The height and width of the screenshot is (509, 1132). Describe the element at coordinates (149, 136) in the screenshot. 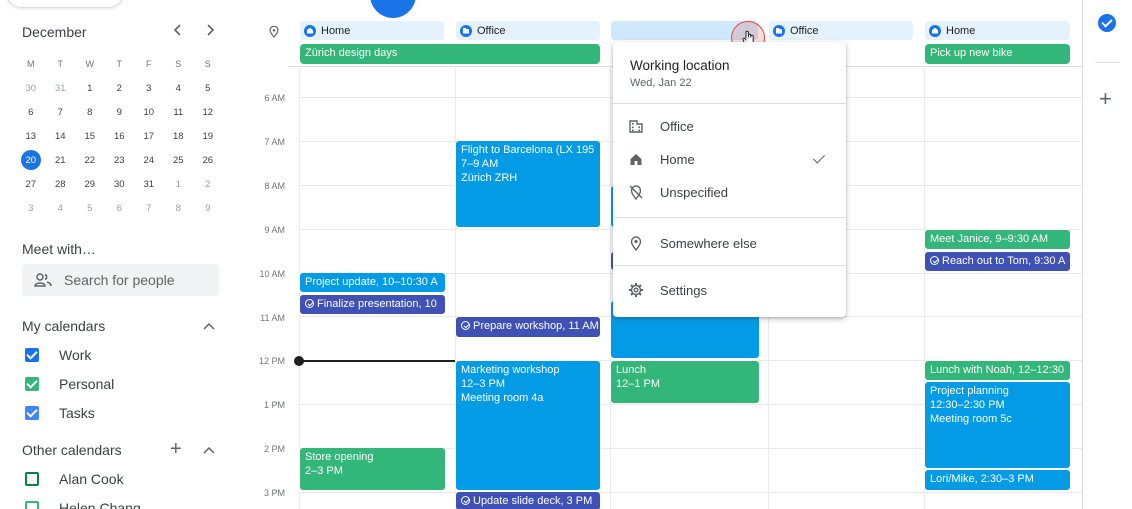

I see `mini-calendar-day: 17` at that location.